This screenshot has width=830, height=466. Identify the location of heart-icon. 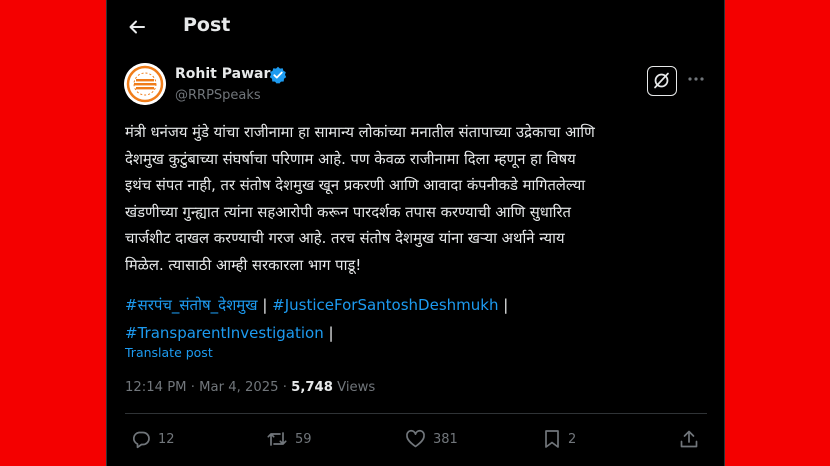
(415, 438).